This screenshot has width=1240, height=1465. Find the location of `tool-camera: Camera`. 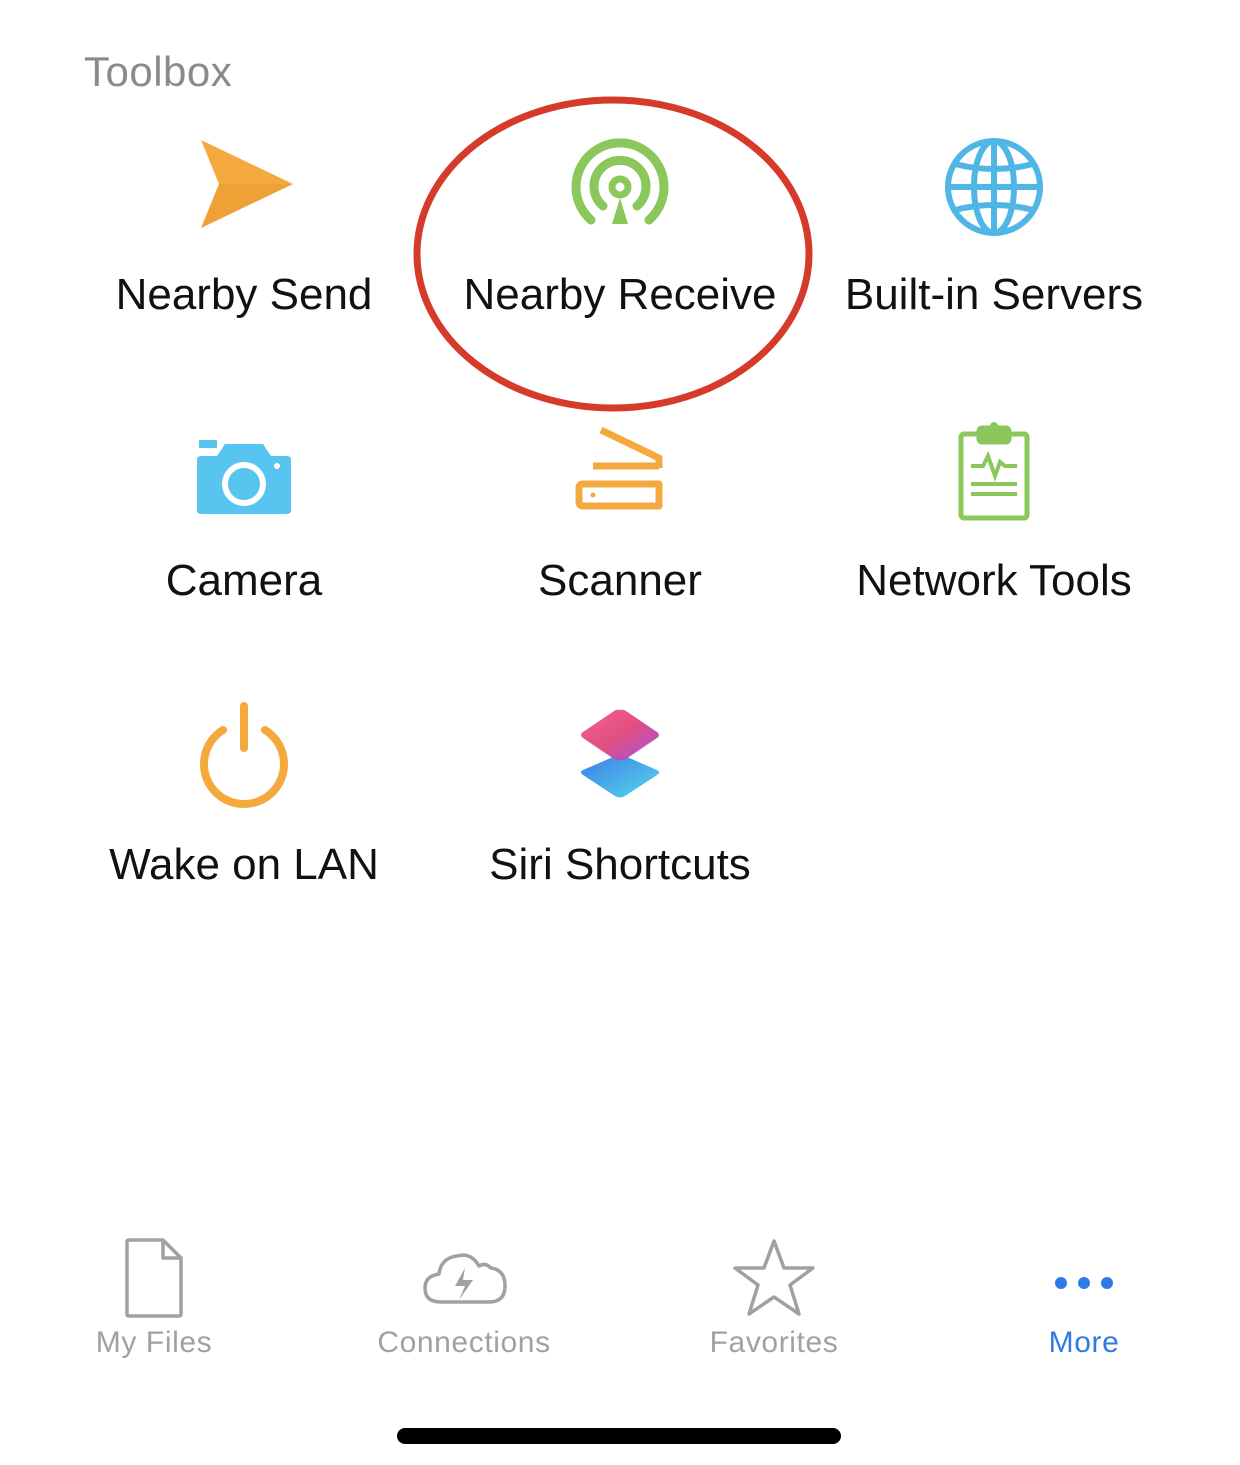

tool-camera: Camera is located at coordinates (244, 548).